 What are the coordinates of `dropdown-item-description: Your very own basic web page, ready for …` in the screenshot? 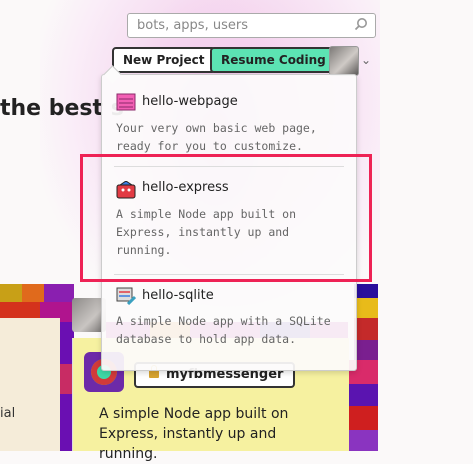 It's located at (216, 137).